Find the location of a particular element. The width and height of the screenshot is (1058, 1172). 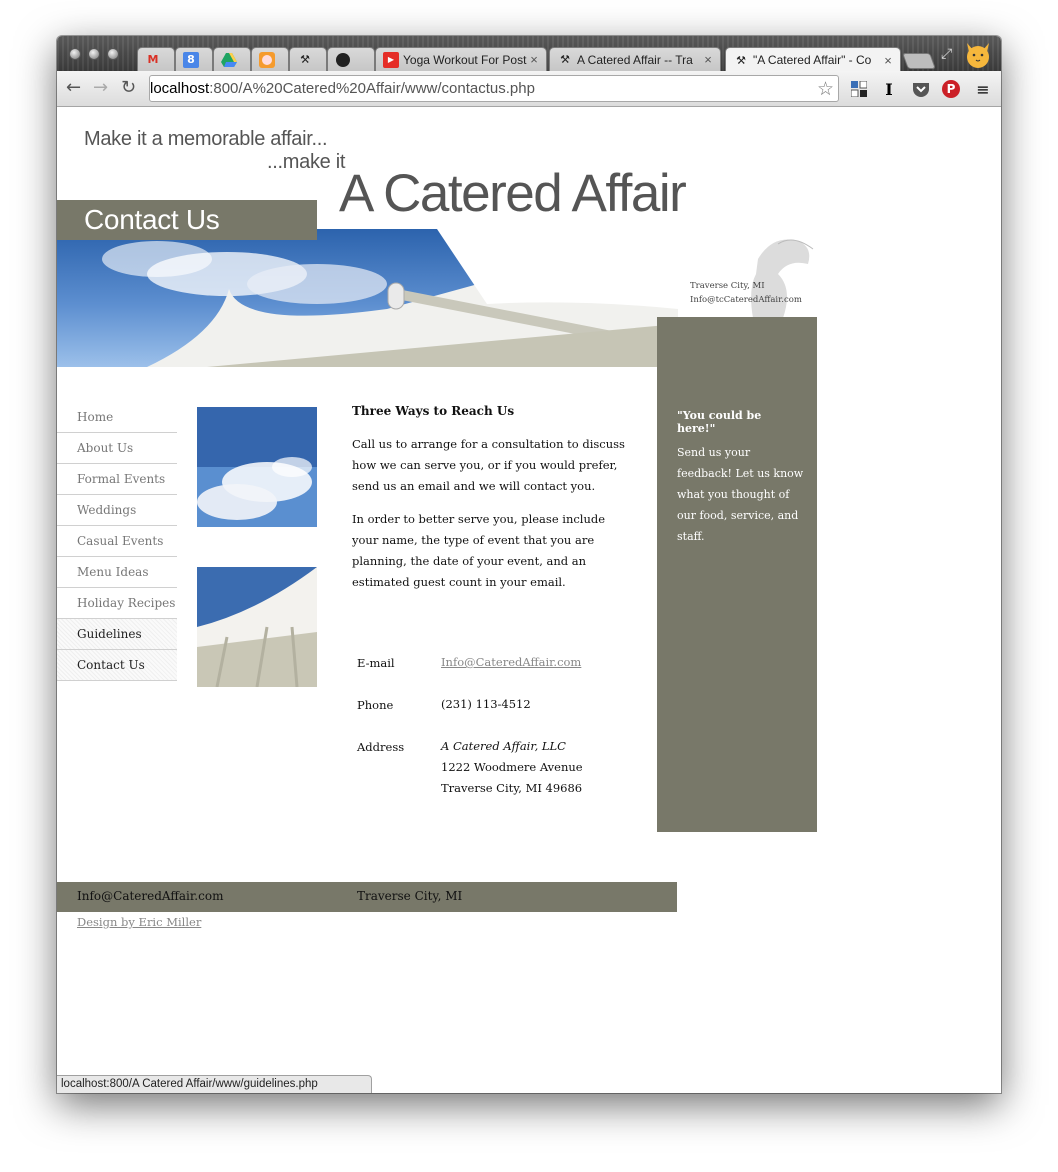

url-host: localhost is located at coordinates (180, 88).